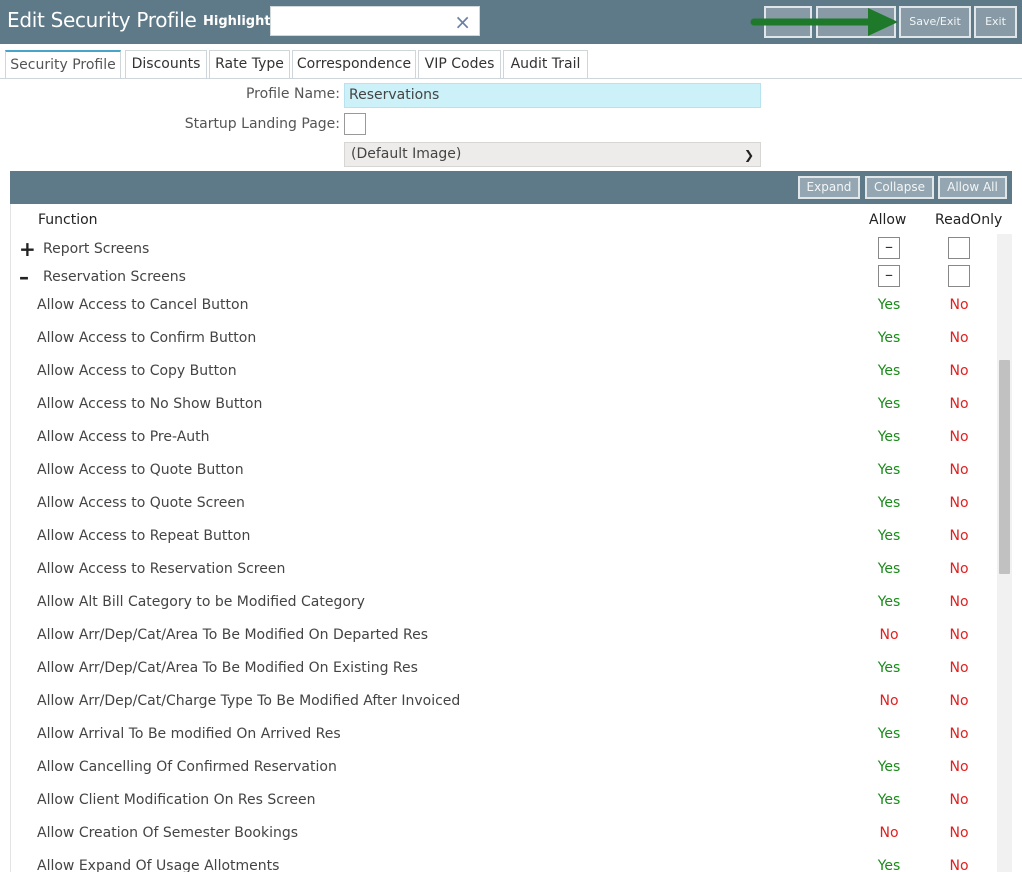 The image size is (1022, 872). What do you see at coordinates (150, 404) in the screenshot?
I see `function-name: Allow Access to No Show Button` at bounding box center [150, 404].